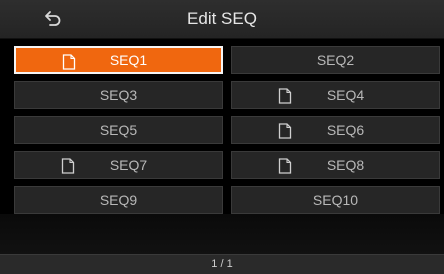  I want to click on seq-cell-label: SEQ5, so click(118, 130).